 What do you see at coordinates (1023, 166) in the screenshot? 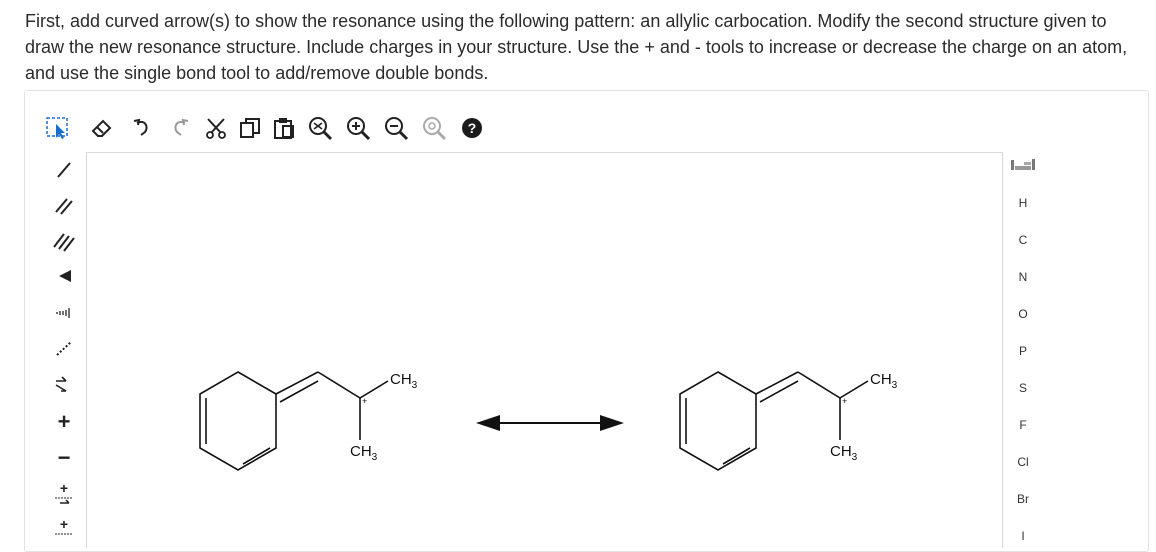
I see `periodic-table-icon` at bounding box center [1023, 166].